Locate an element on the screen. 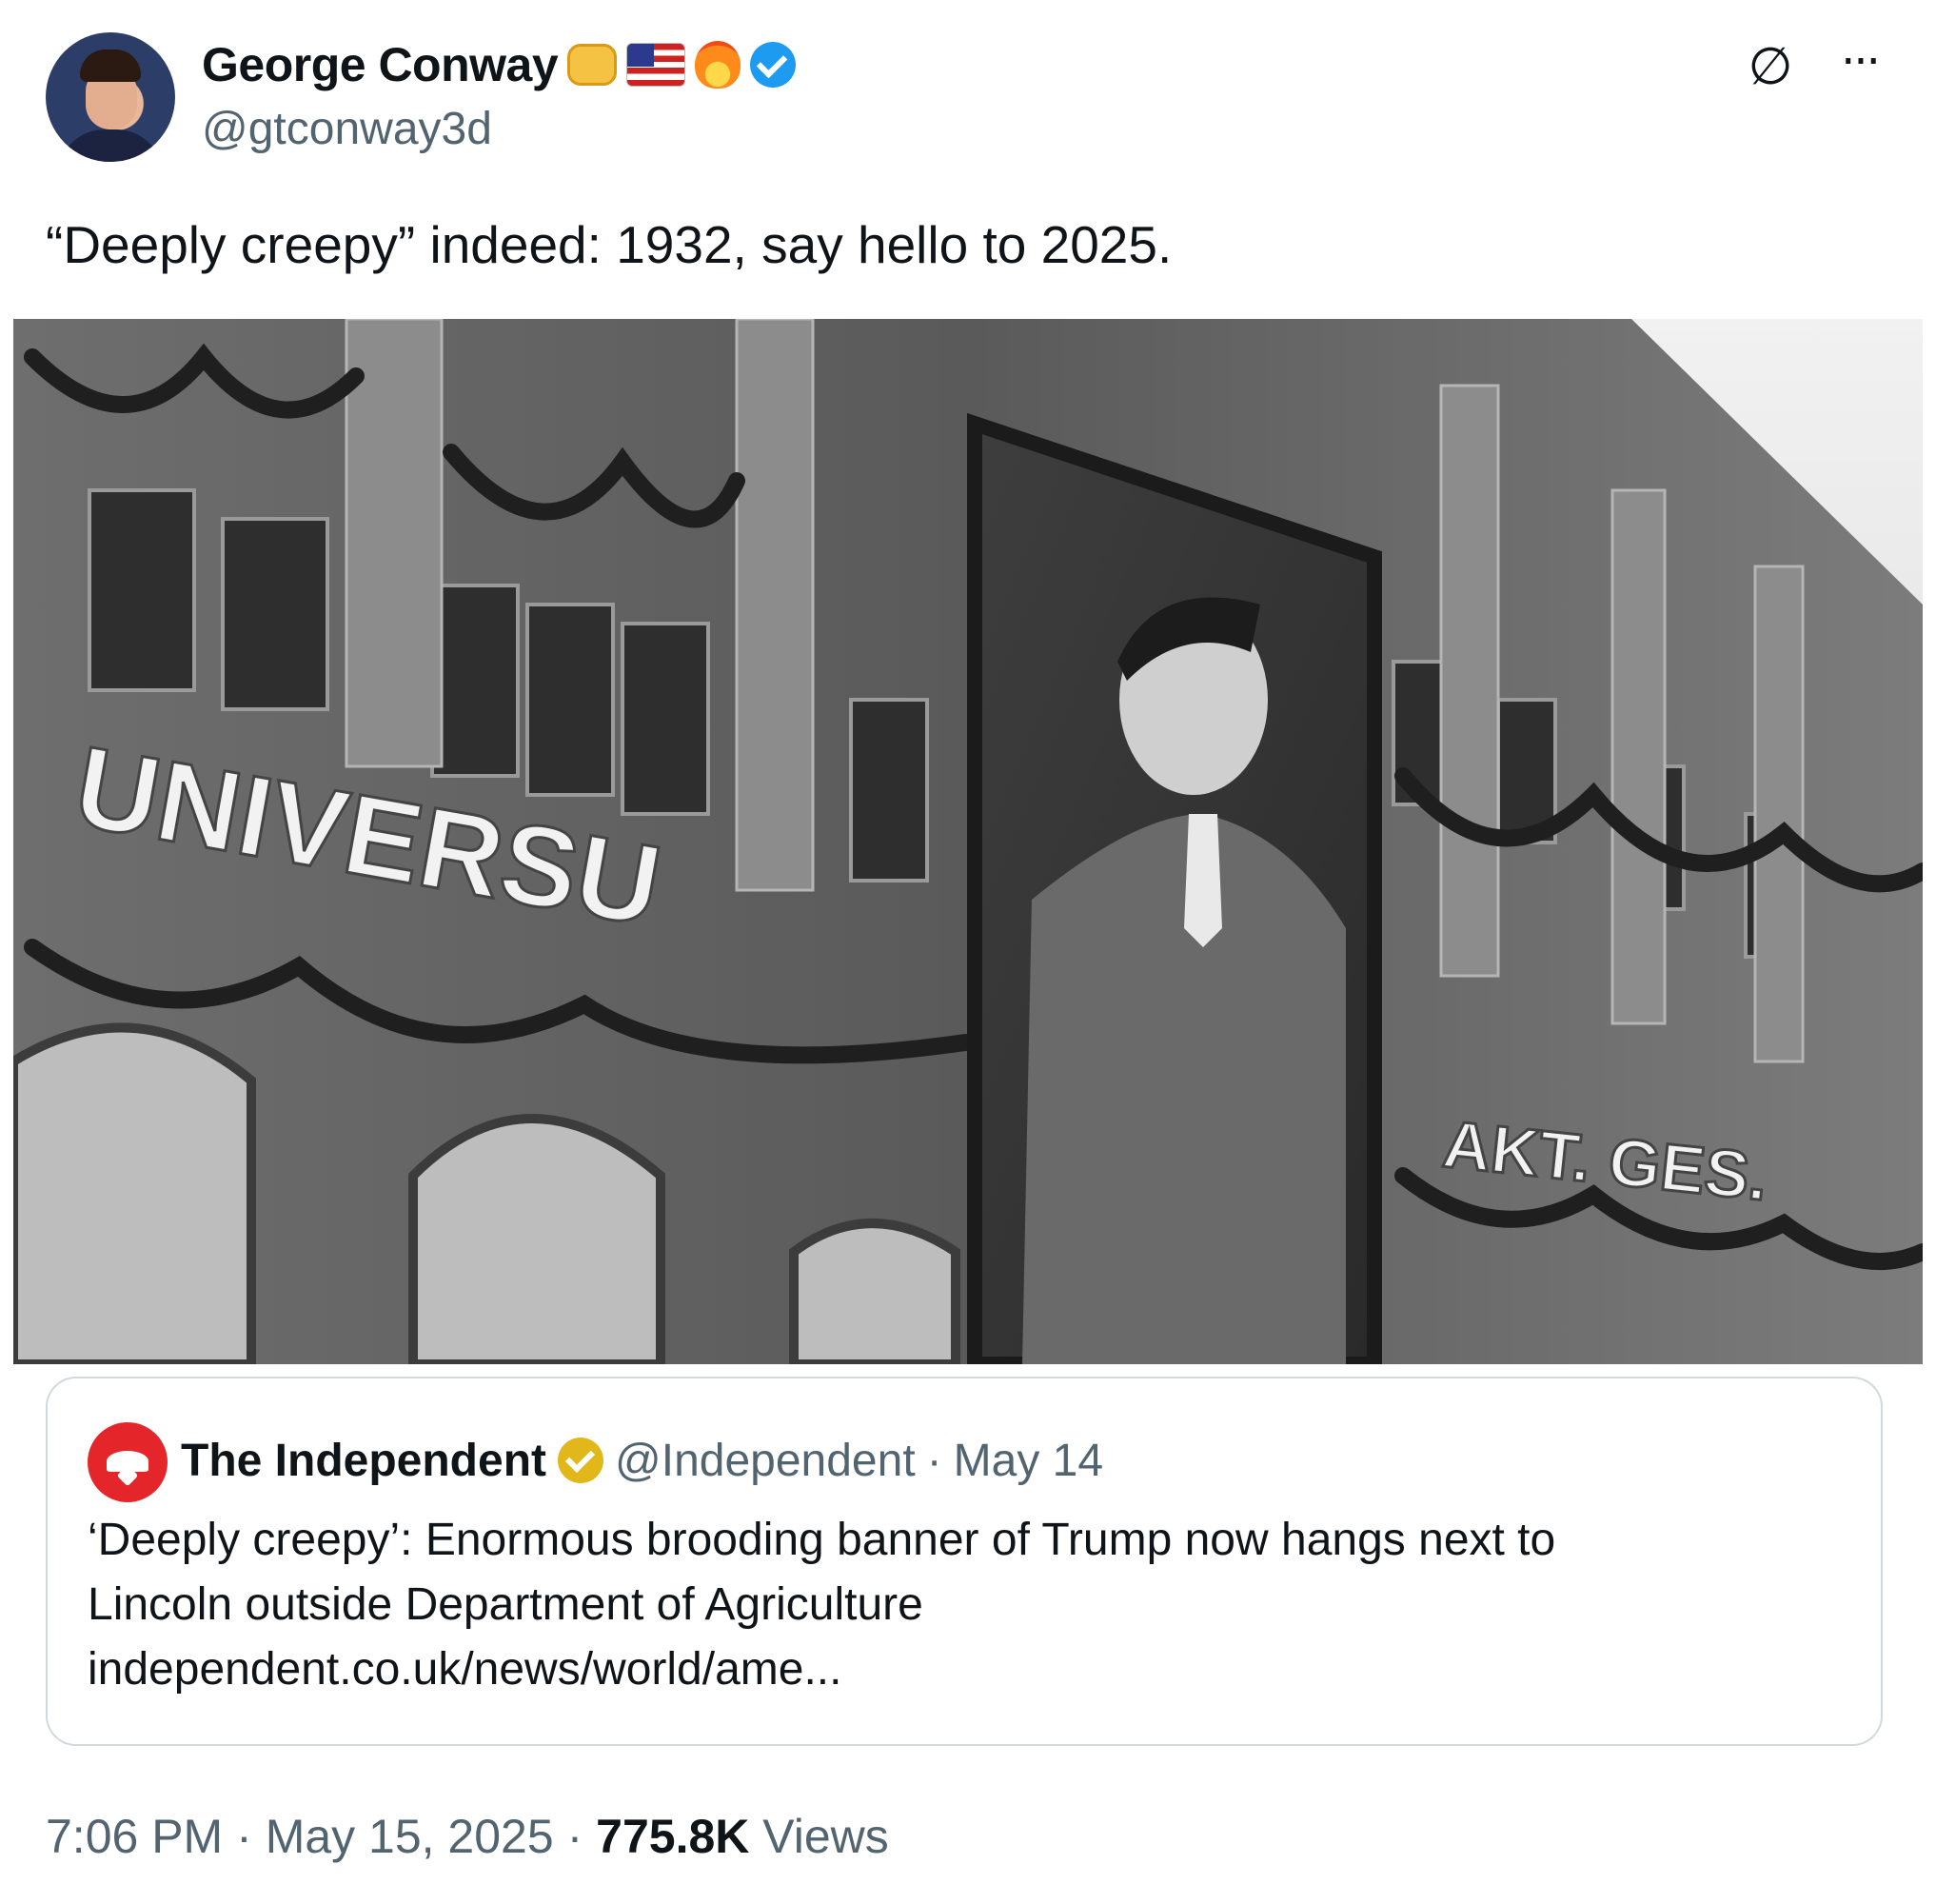 This screenshot has width=1936, height=1904. quoted-tweet-header: The Independent @Independent · May 14 is located at coordinates (642, 1460).